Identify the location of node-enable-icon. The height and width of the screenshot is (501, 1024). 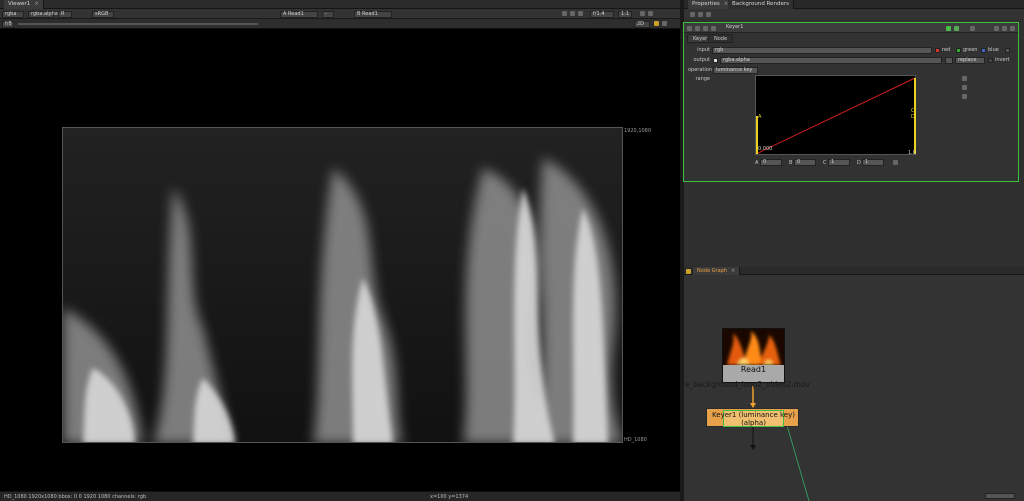
(948, 28).